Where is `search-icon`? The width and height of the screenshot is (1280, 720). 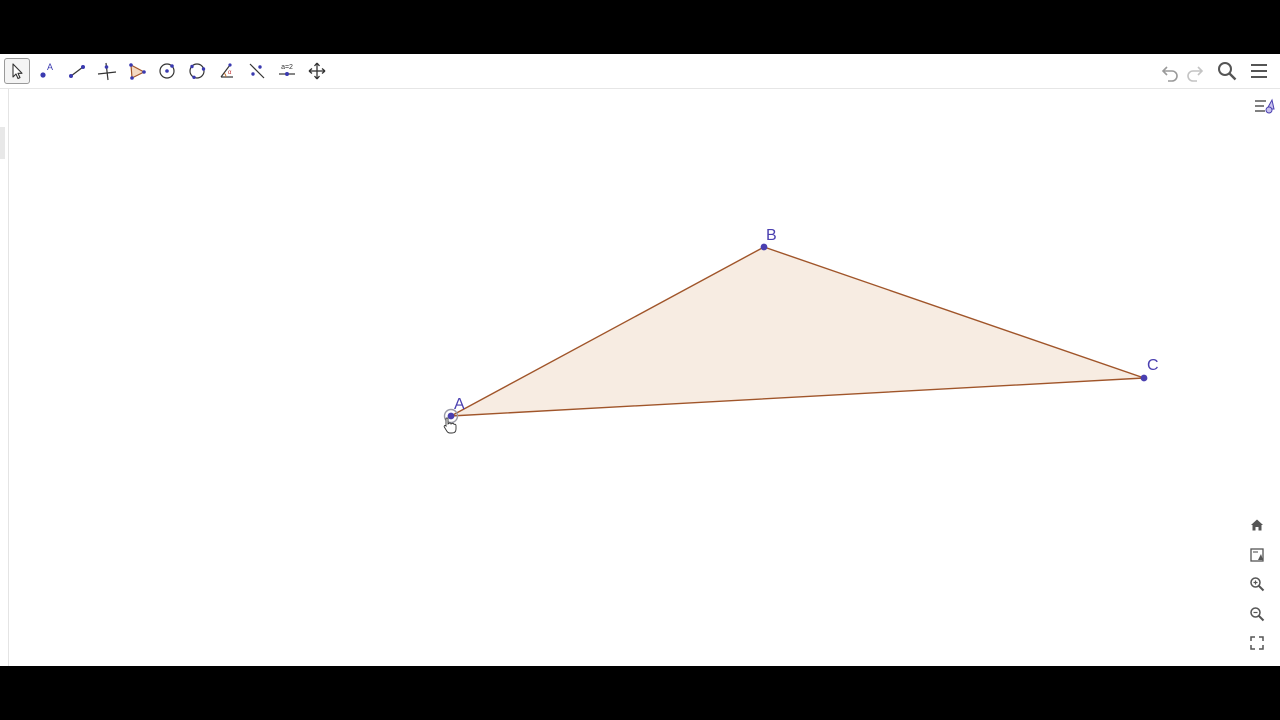 search-icon is located at coordinates (1227, 71).